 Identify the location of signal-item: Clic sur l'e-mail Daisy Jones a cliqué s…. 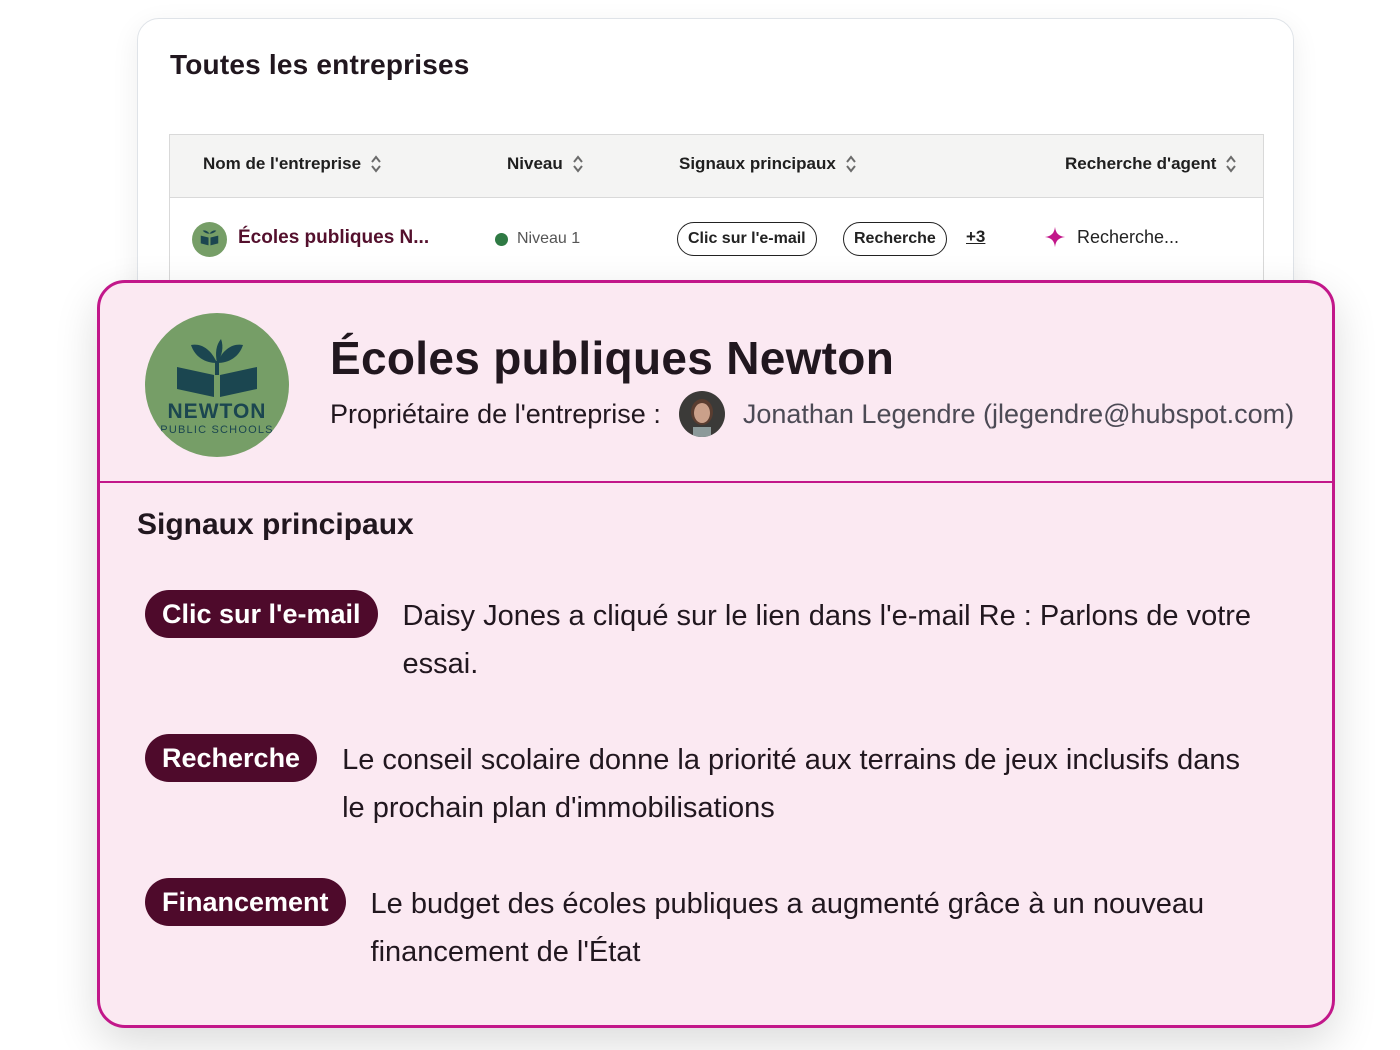
(700, 639).